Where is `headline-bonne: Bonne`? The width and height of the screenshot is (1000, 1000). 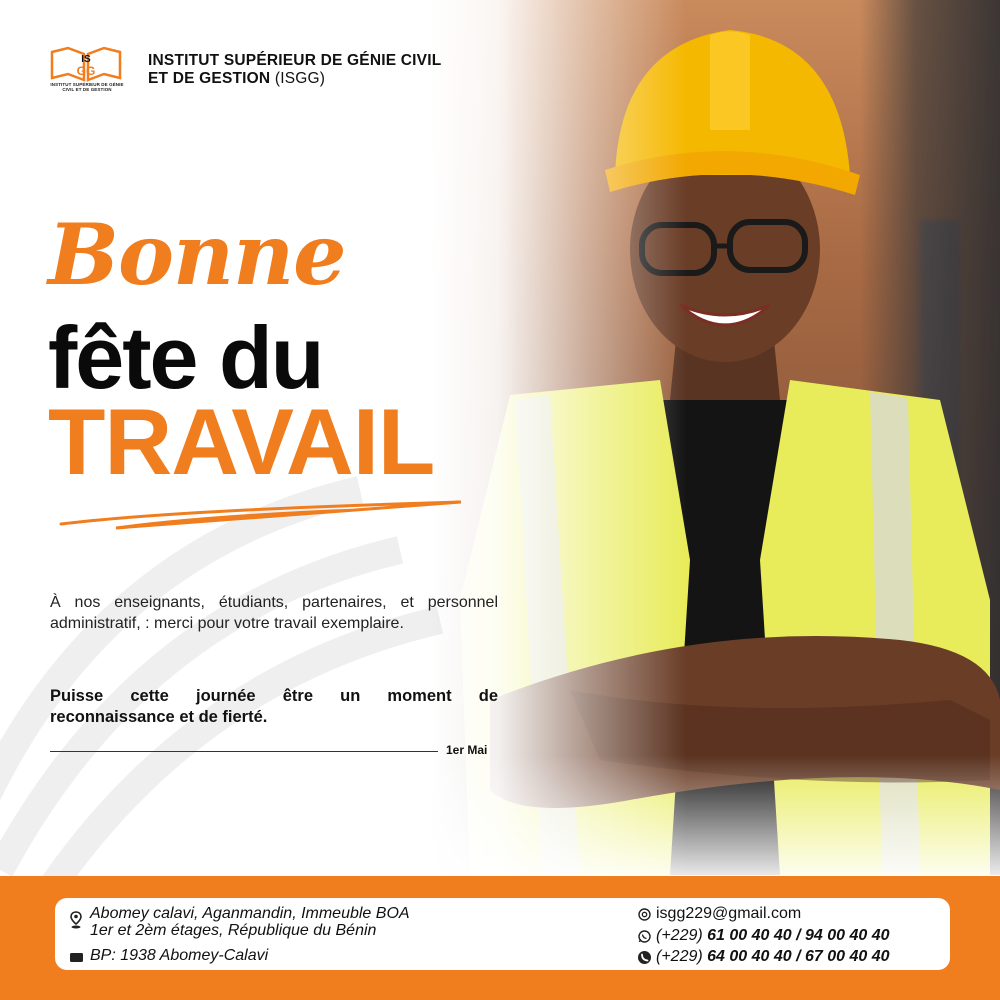
headline-bonne: Bonne is located at coordinates (197, 254).